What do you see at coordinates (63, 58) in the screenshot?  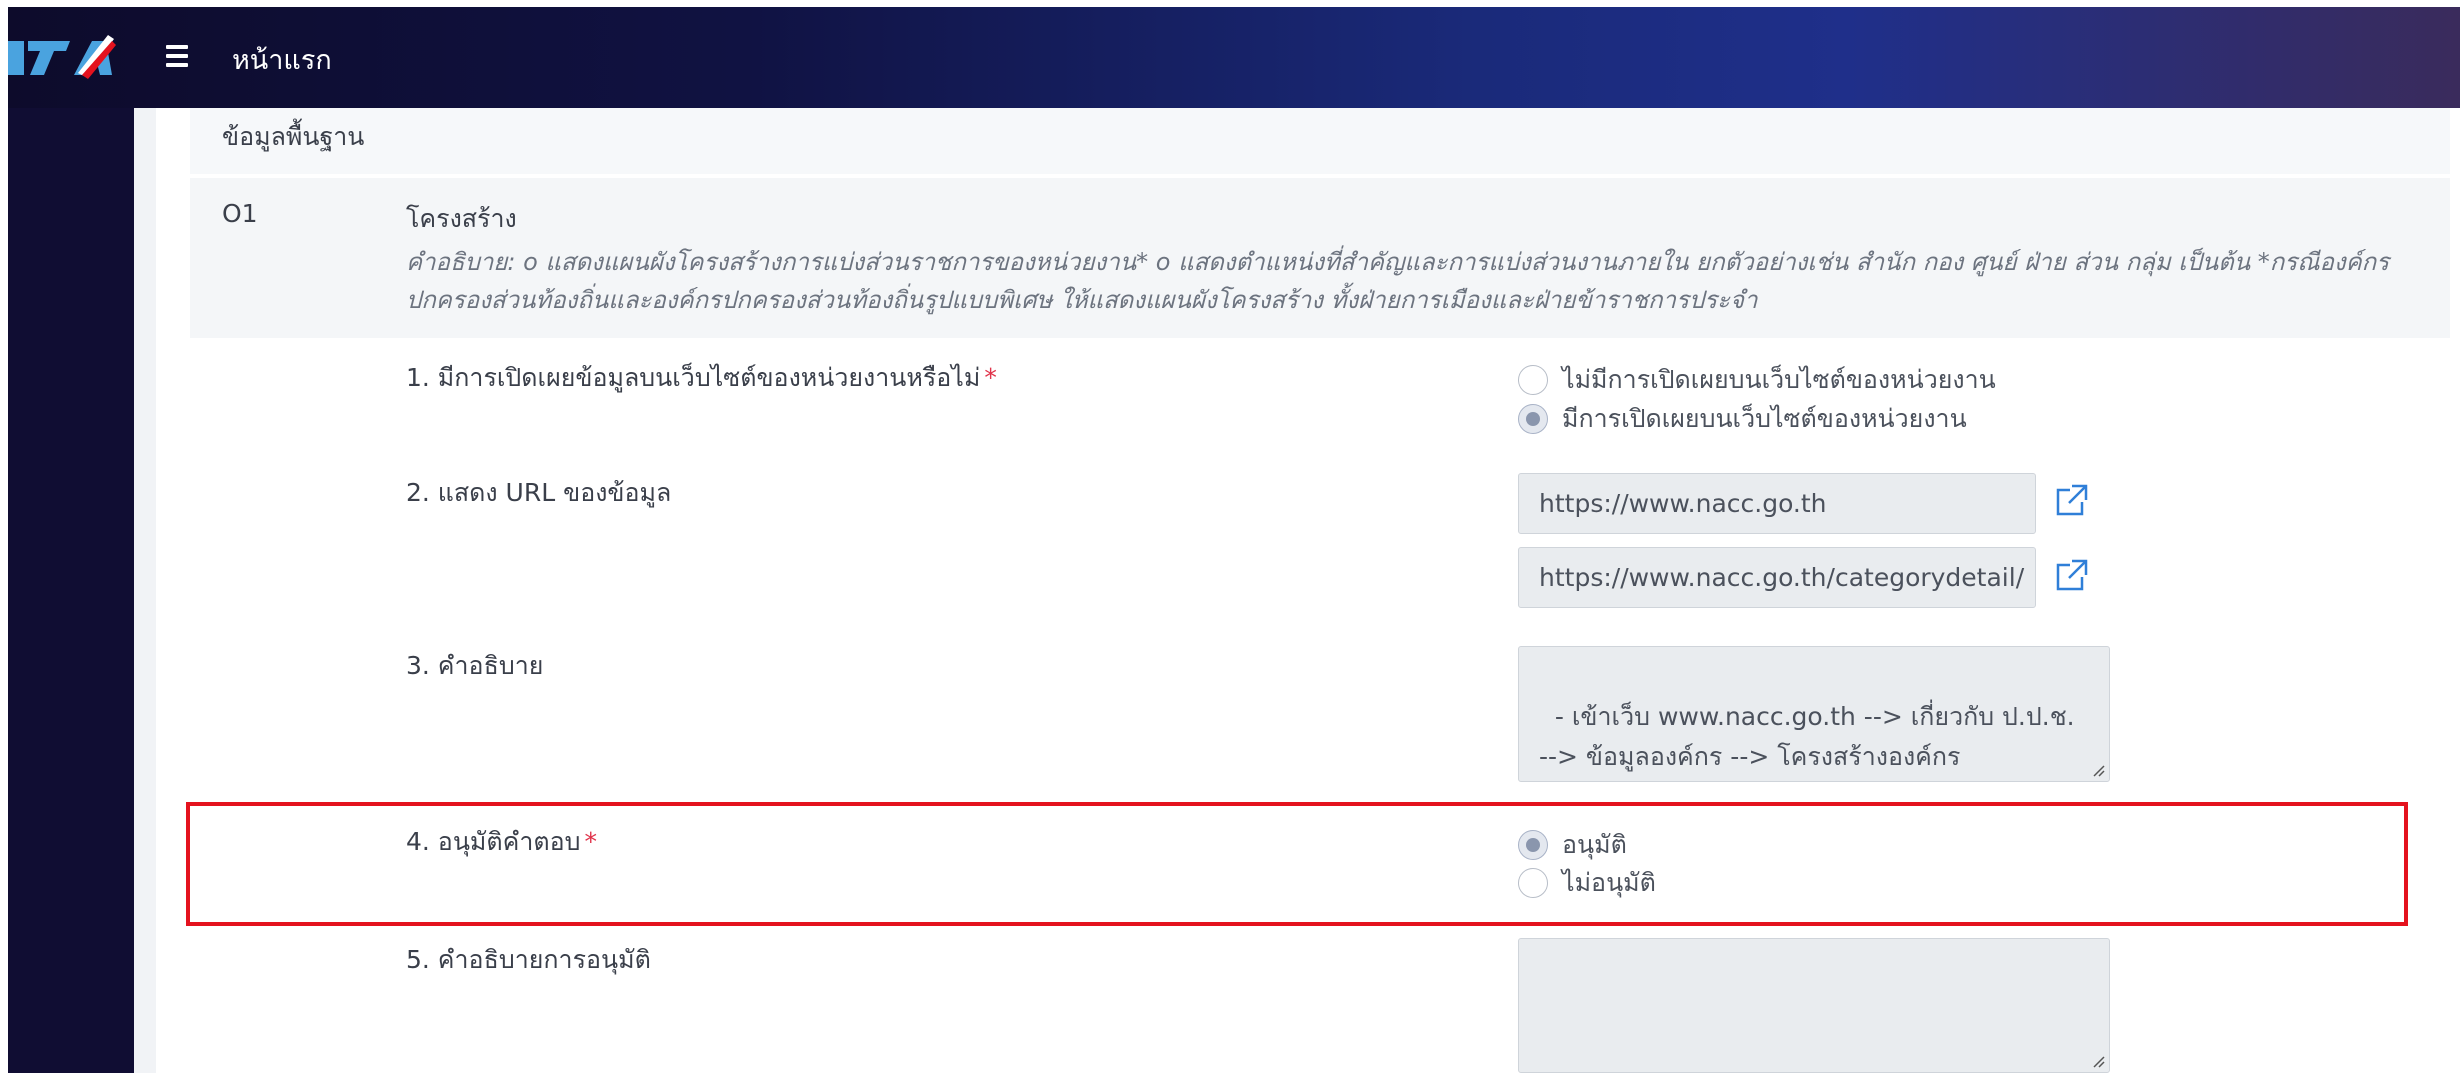 I see `ita-logo` at bounding box center [63, 58].